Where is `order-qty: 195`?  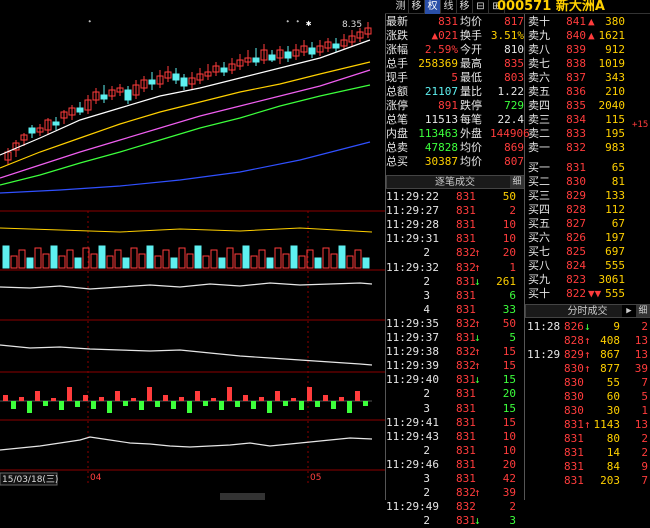 order-qty: 195 is located at coordinates (615, 133).